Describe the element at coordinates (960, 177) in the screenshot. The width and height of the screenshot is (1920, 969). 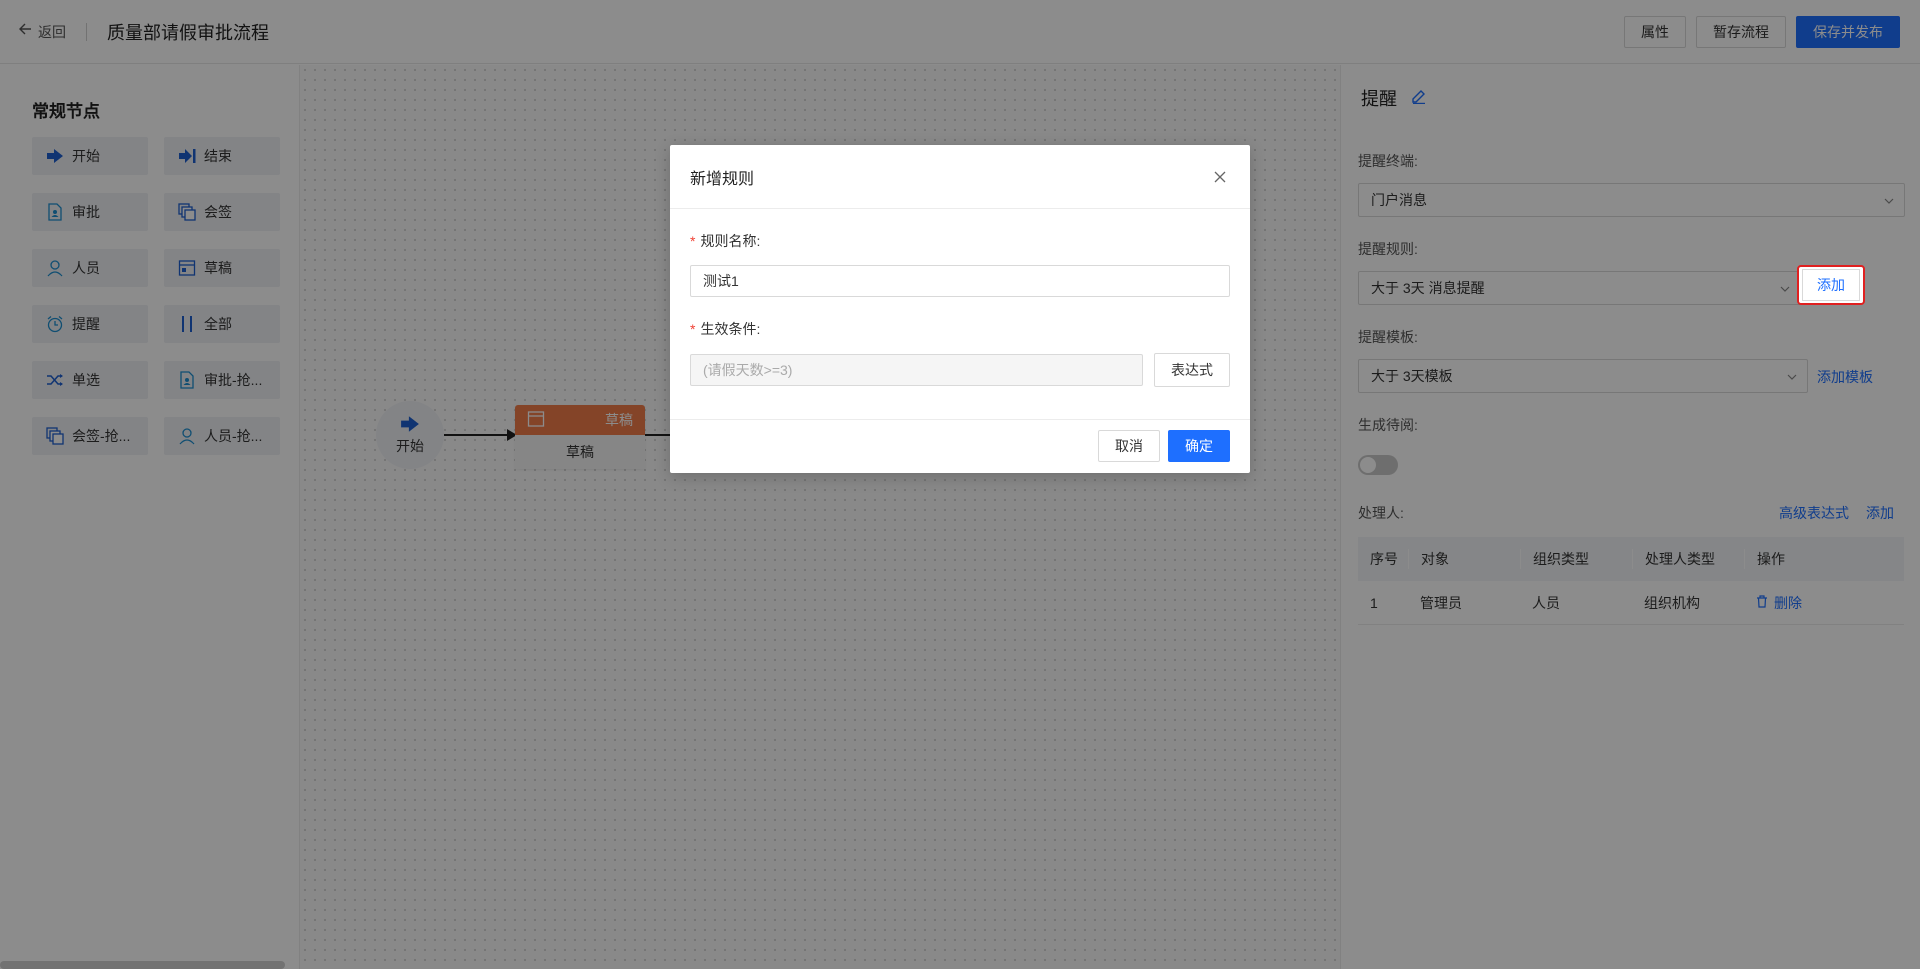
I see `dialog-header: 新增规则` at that location.